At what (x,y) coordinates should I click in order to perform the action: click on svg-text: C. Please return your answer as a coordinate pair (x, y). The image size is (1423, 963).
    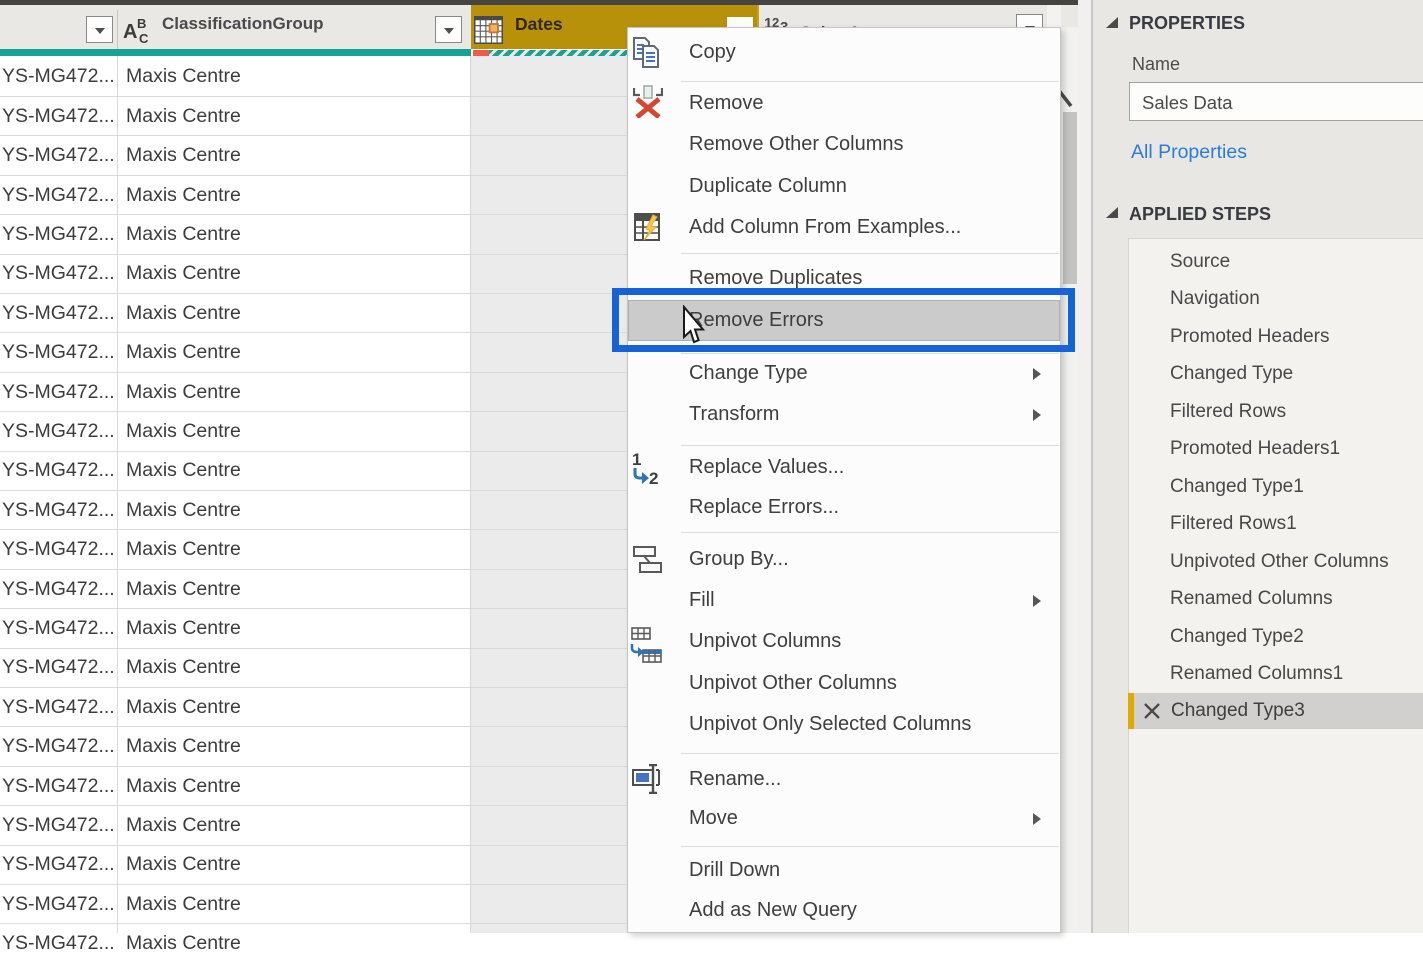
    Looking at the image, I should click on (144, 37).